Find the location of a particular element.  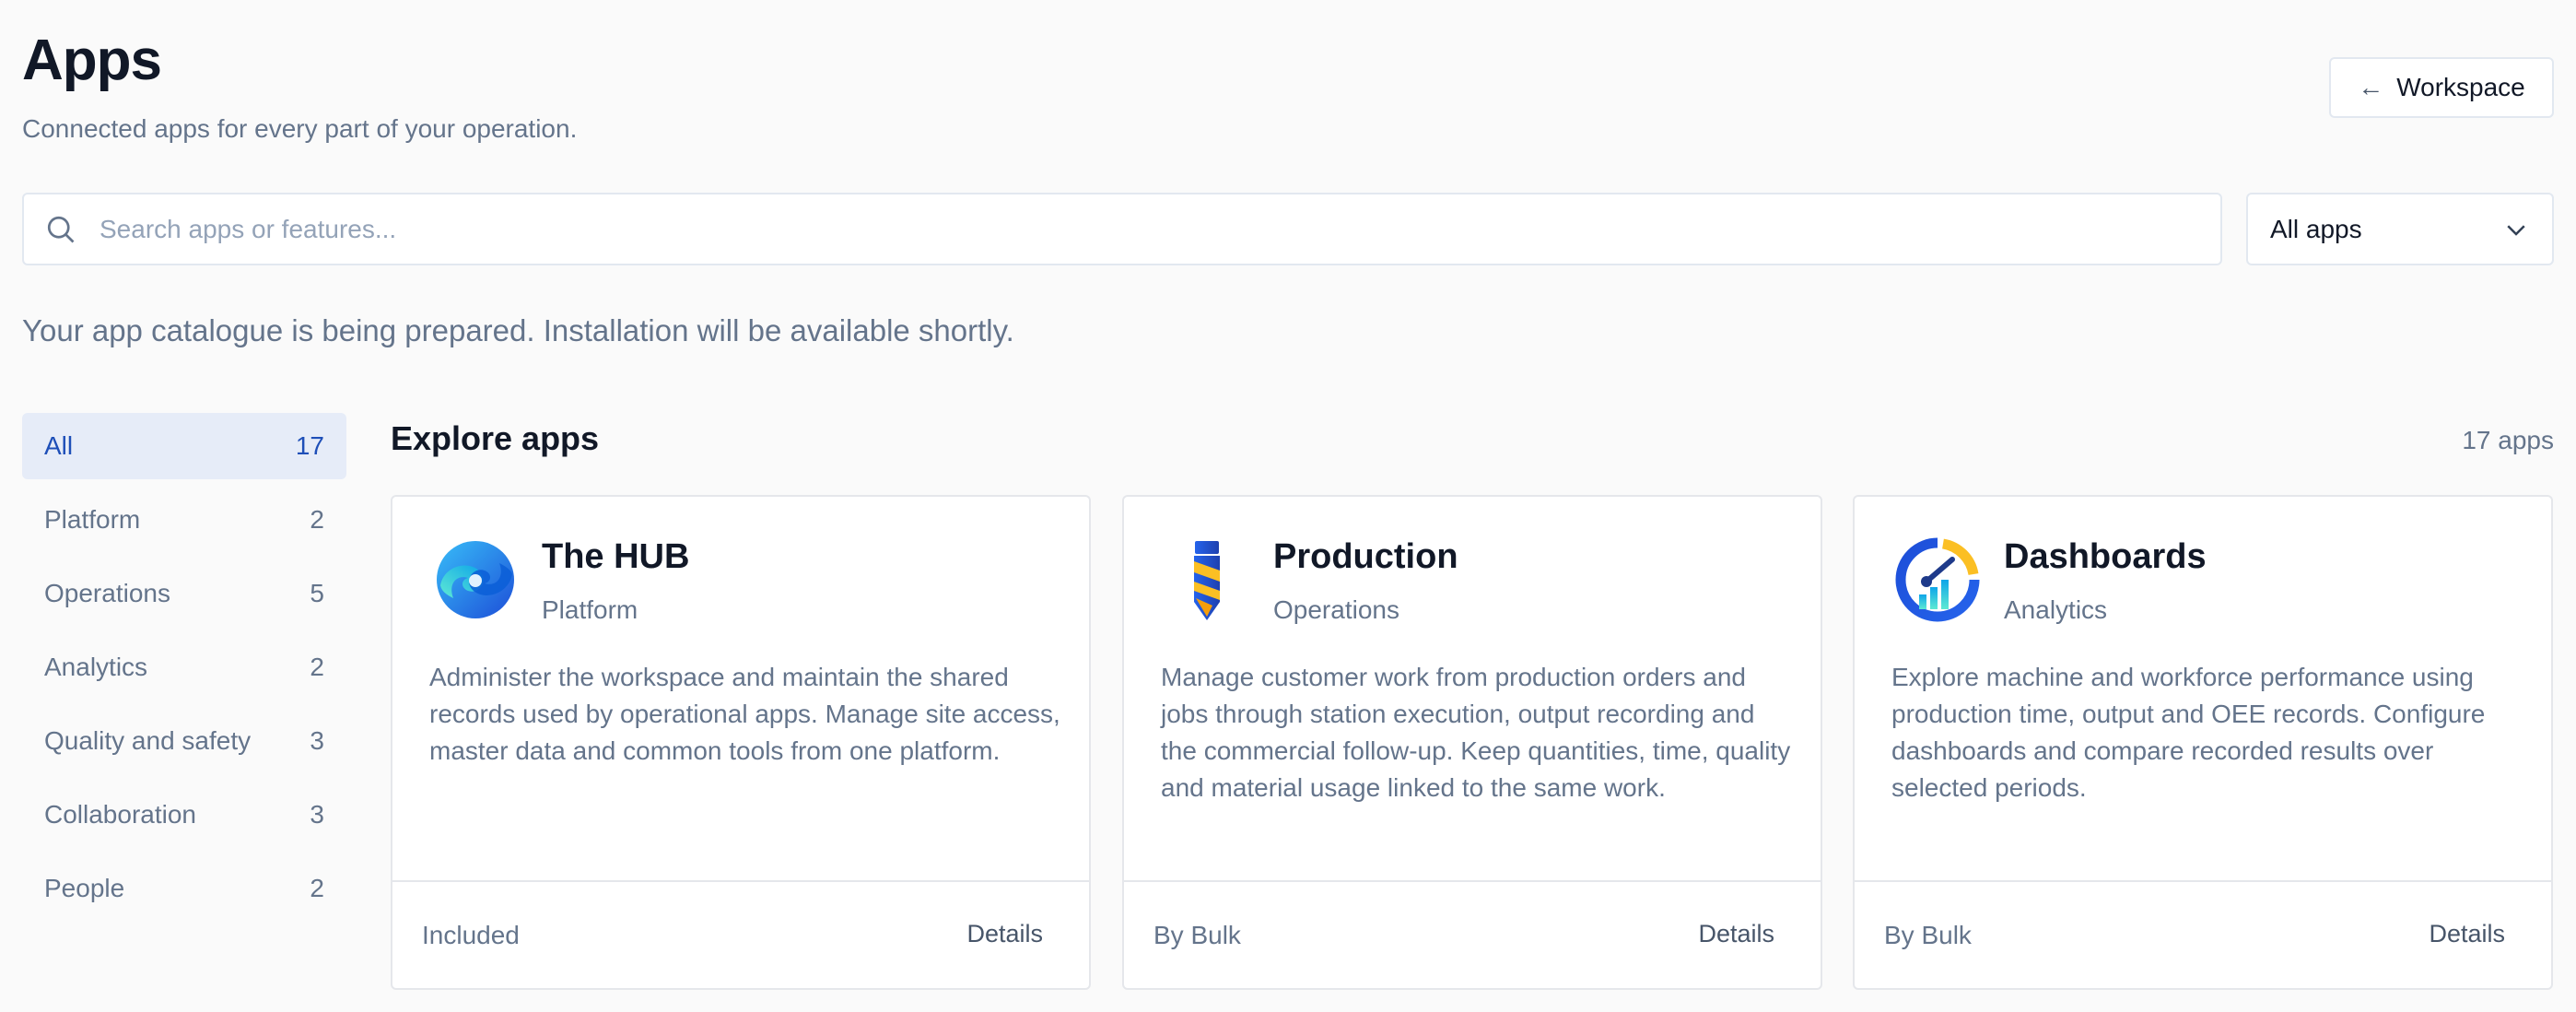

sidebar-item-label: Quality and safety is located at coordinates (148, 740).